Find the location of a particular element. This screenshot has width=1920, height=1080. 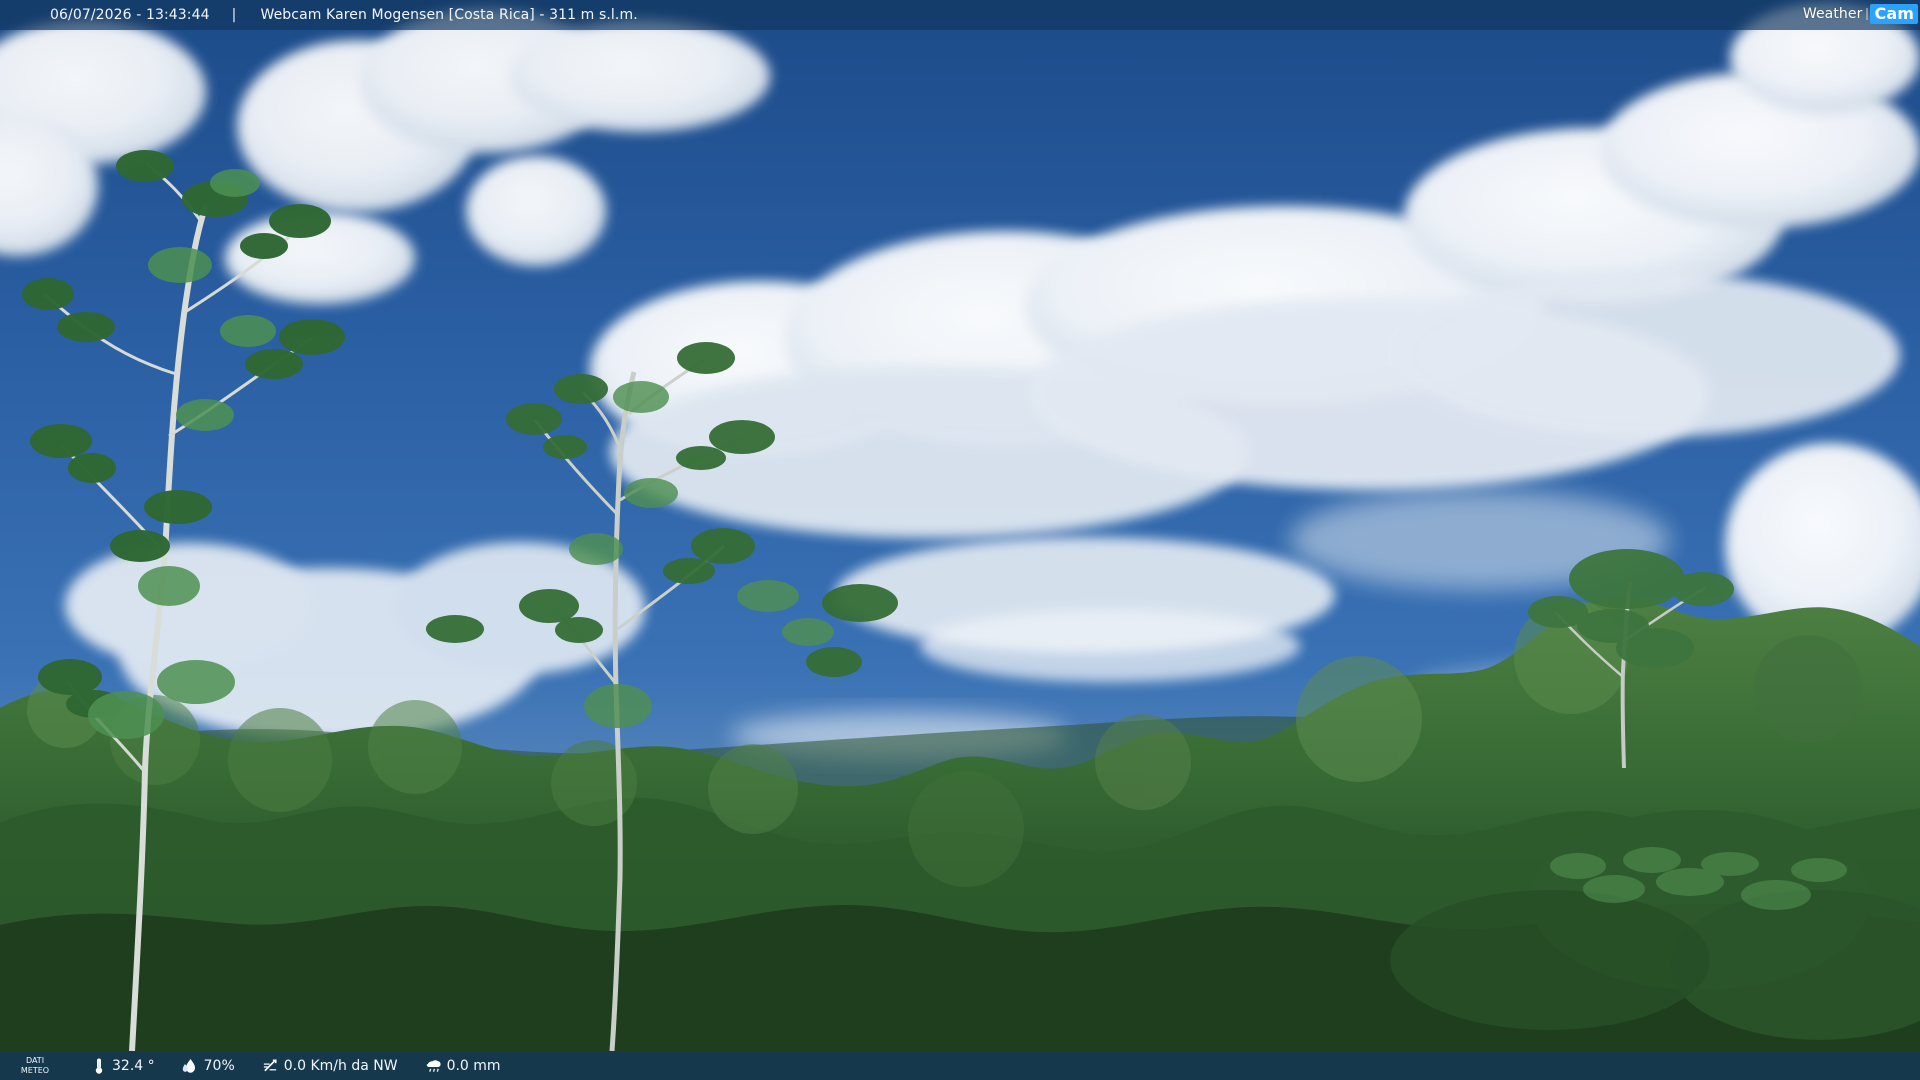

temperature-readout: 32.4 ° is located at coordinates (122, 1066).